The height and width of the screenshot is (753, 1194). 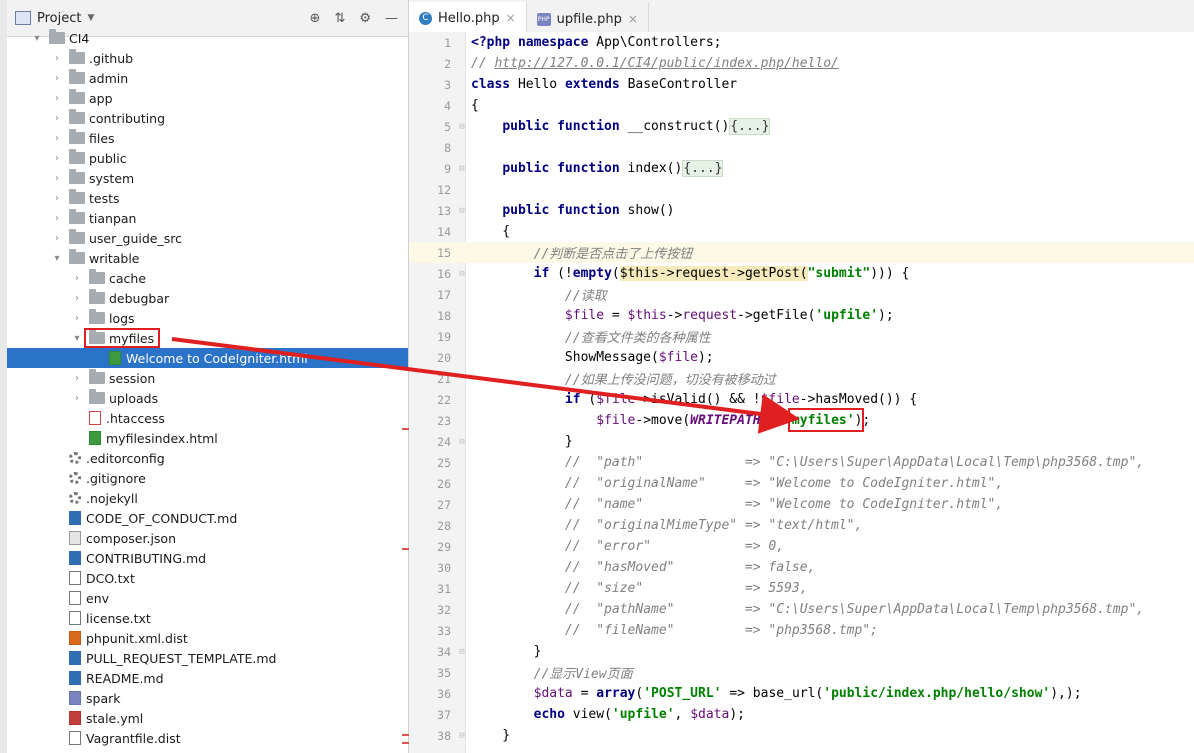 What do you see at coordinates (207, 718) in the screenshot?
I see `tree-file: stale.yml` at bounding box center [207, 718].